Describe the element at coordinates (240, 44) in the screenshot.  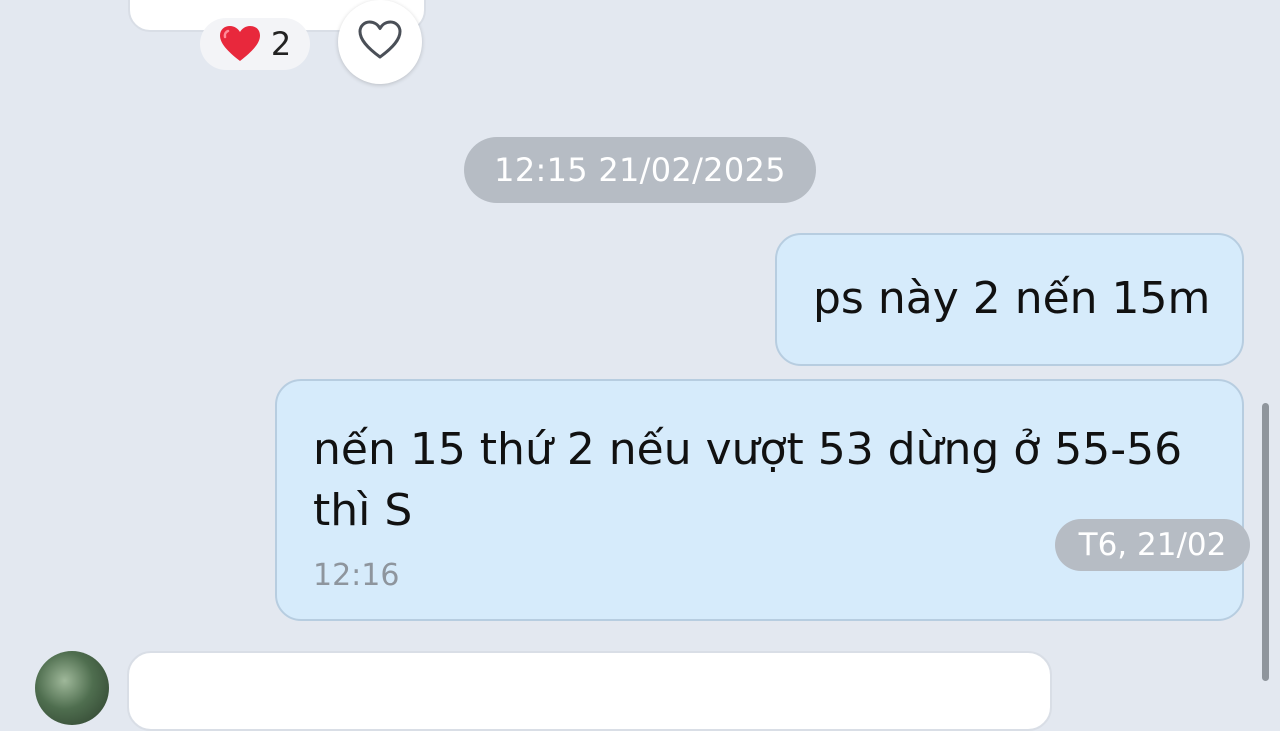
I see `red-heart-icon` at that location.